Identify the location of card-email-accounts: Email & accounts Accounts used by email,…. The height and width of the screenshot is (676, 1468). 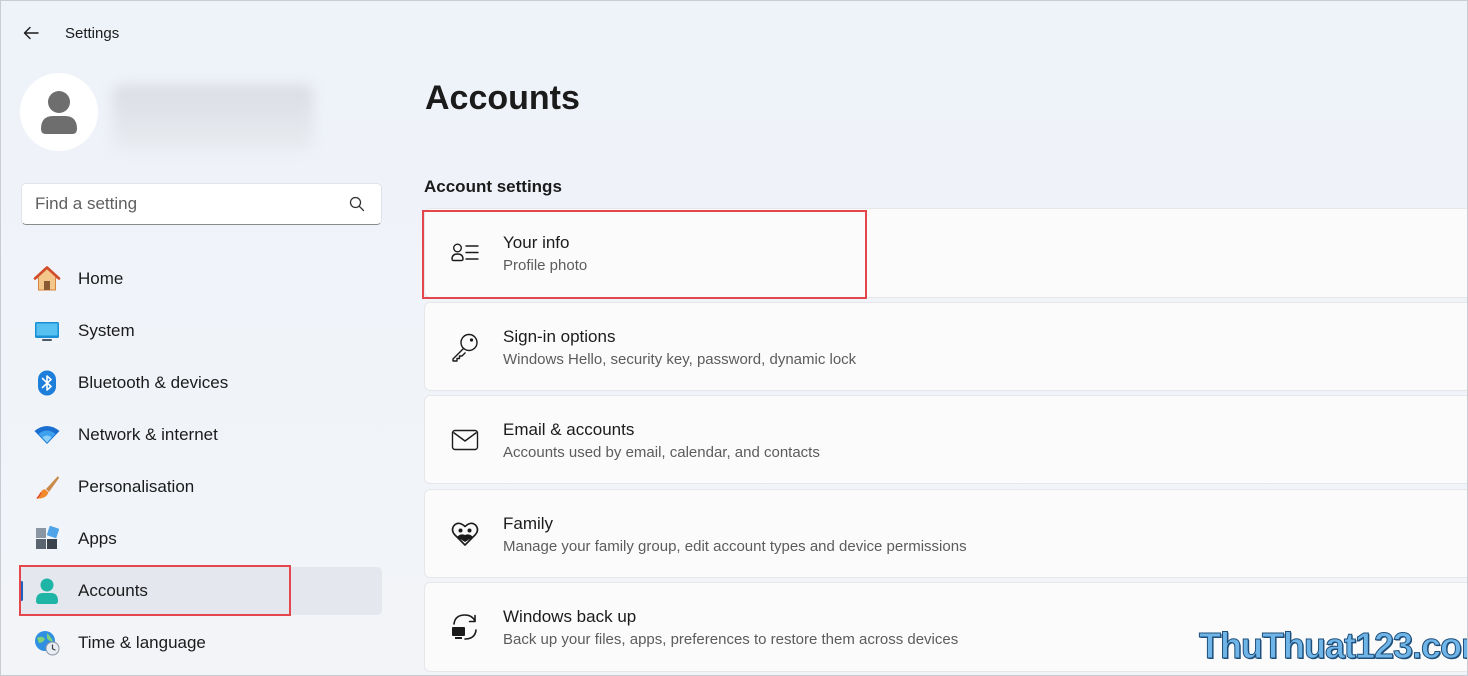
(945, 439).